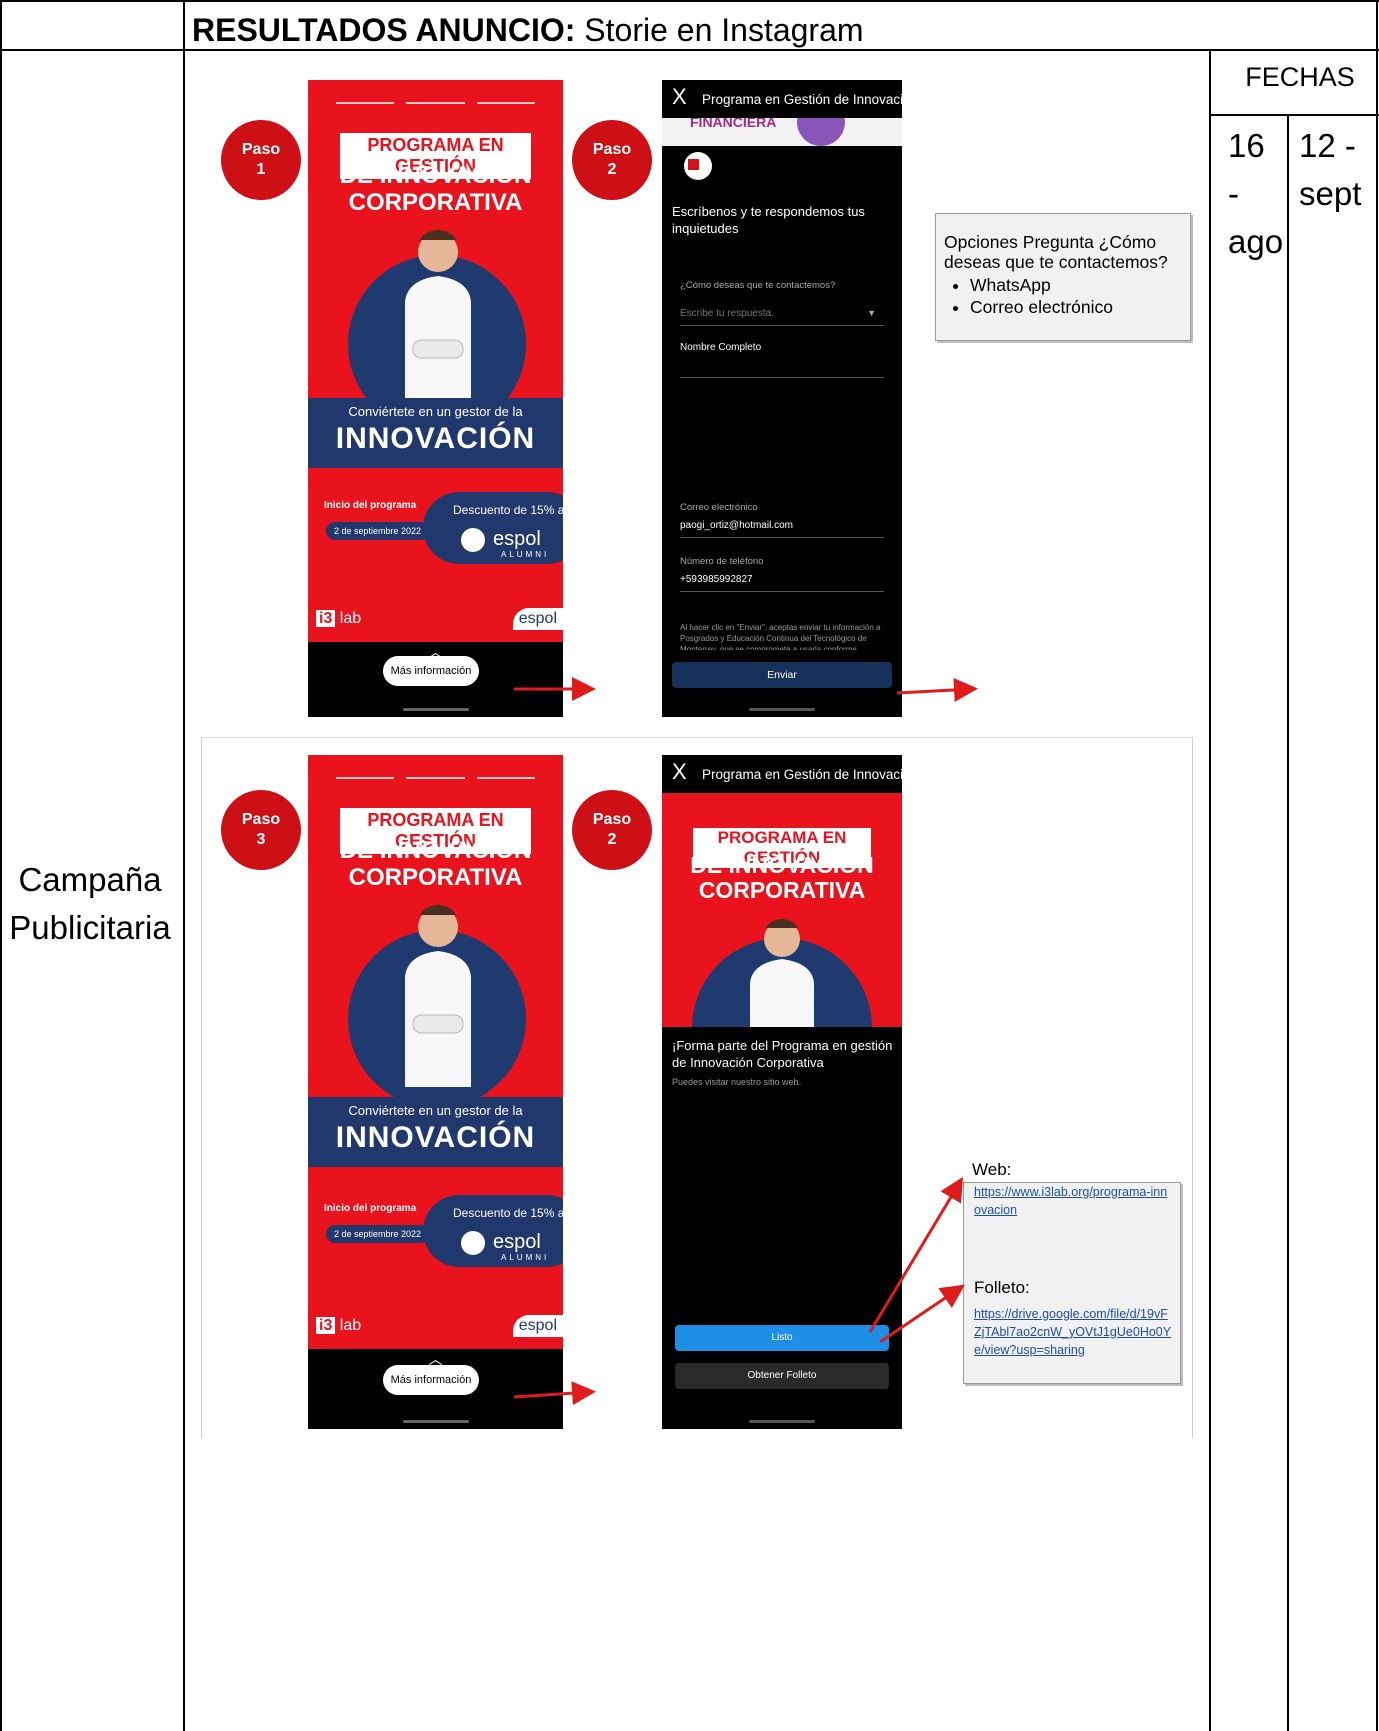  I want to click on band-subtitle: Conviértete en un gestor de la, so click(435, 411).